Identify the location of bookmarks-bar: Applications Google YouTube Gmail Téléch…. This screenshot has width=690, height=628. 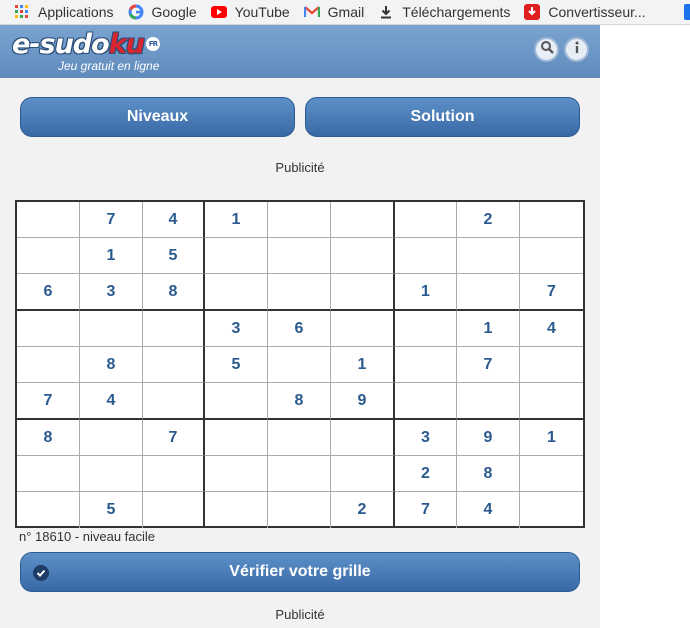
(345, 12).